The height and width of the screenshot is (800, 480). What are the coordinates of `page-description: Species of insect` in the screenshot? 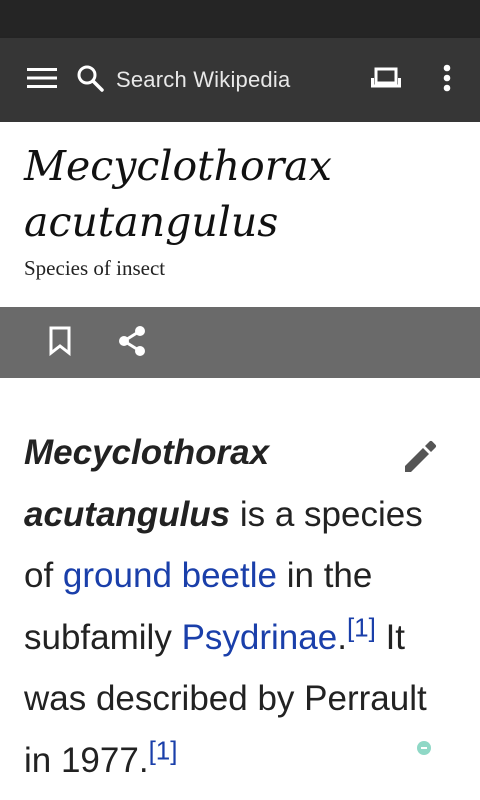 It's located at (95, 268).